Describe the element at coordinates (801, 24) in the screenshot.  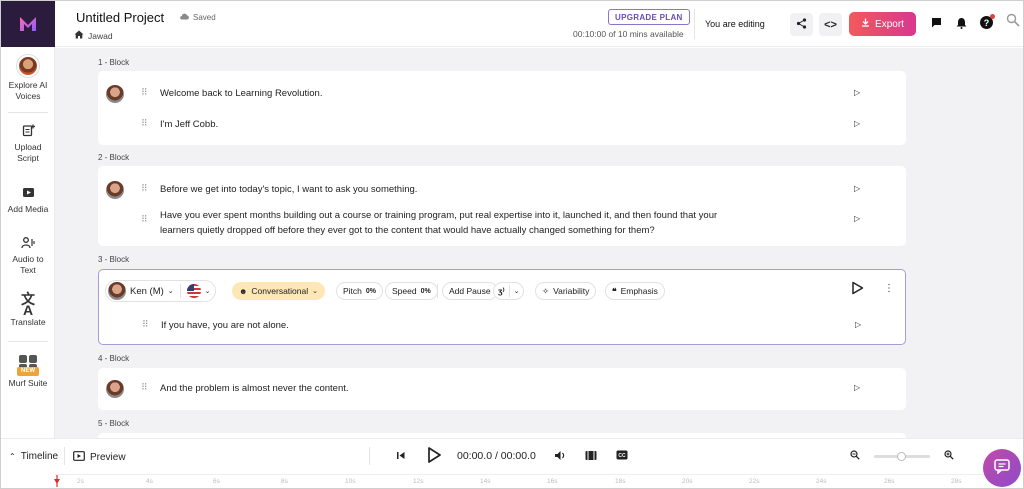
I see `share-button` at that location.